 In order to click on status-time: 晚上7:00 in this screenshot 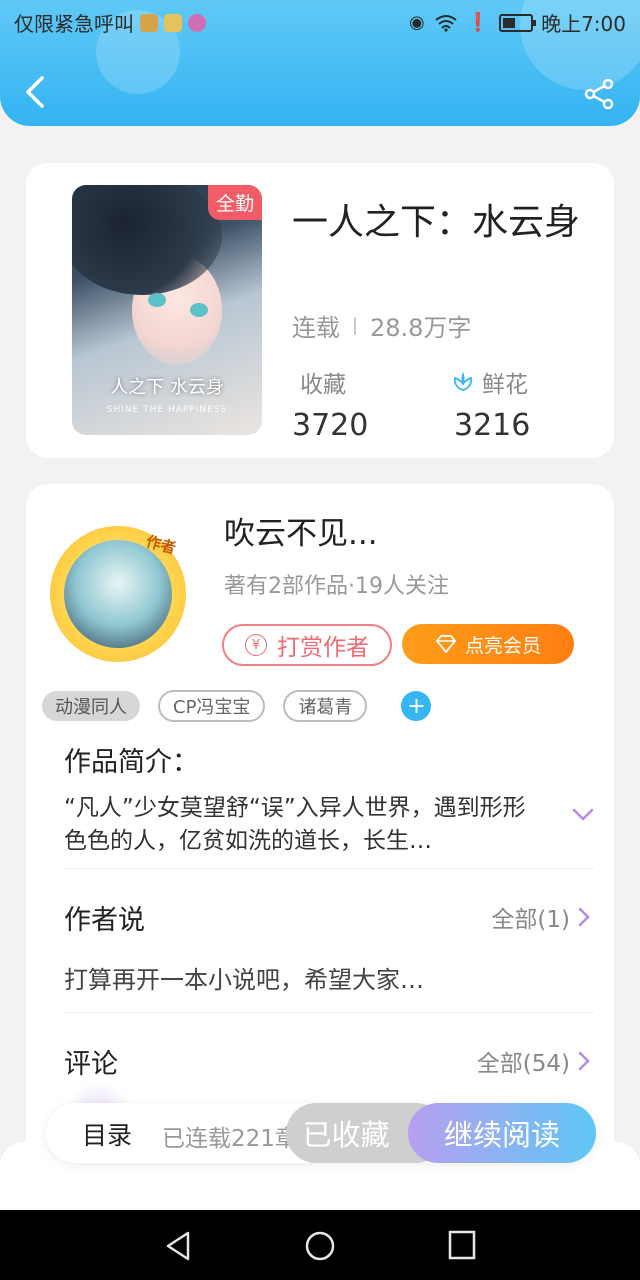, I will do `click(583, 24)`.